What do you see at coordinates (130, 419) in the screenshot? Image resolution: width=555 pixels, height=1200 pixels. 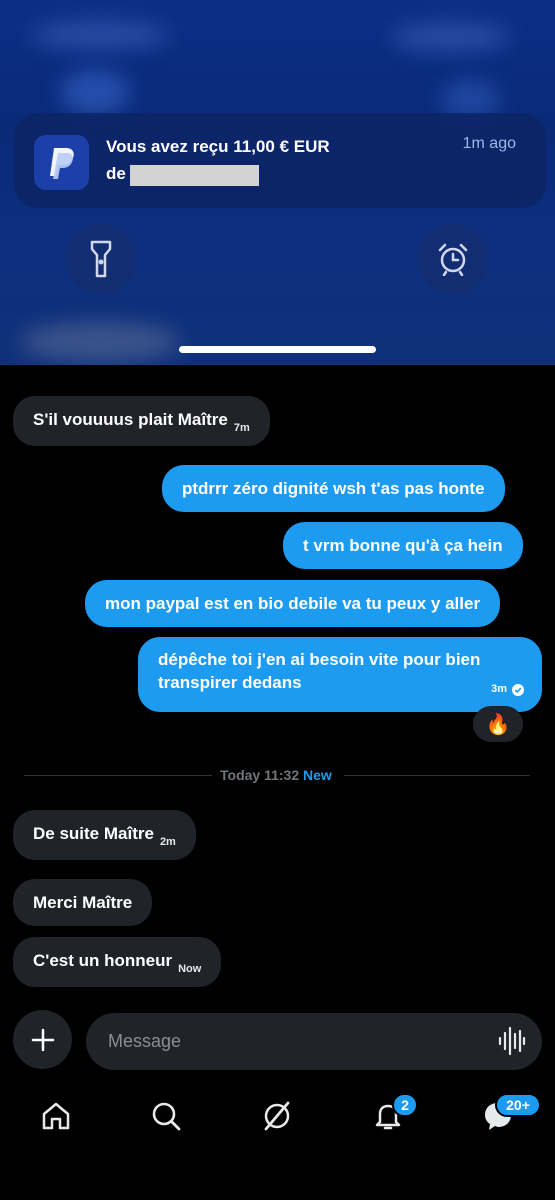 I see `message-text: S'il vouuuus plait Maître` at bounding box center [130, 419].